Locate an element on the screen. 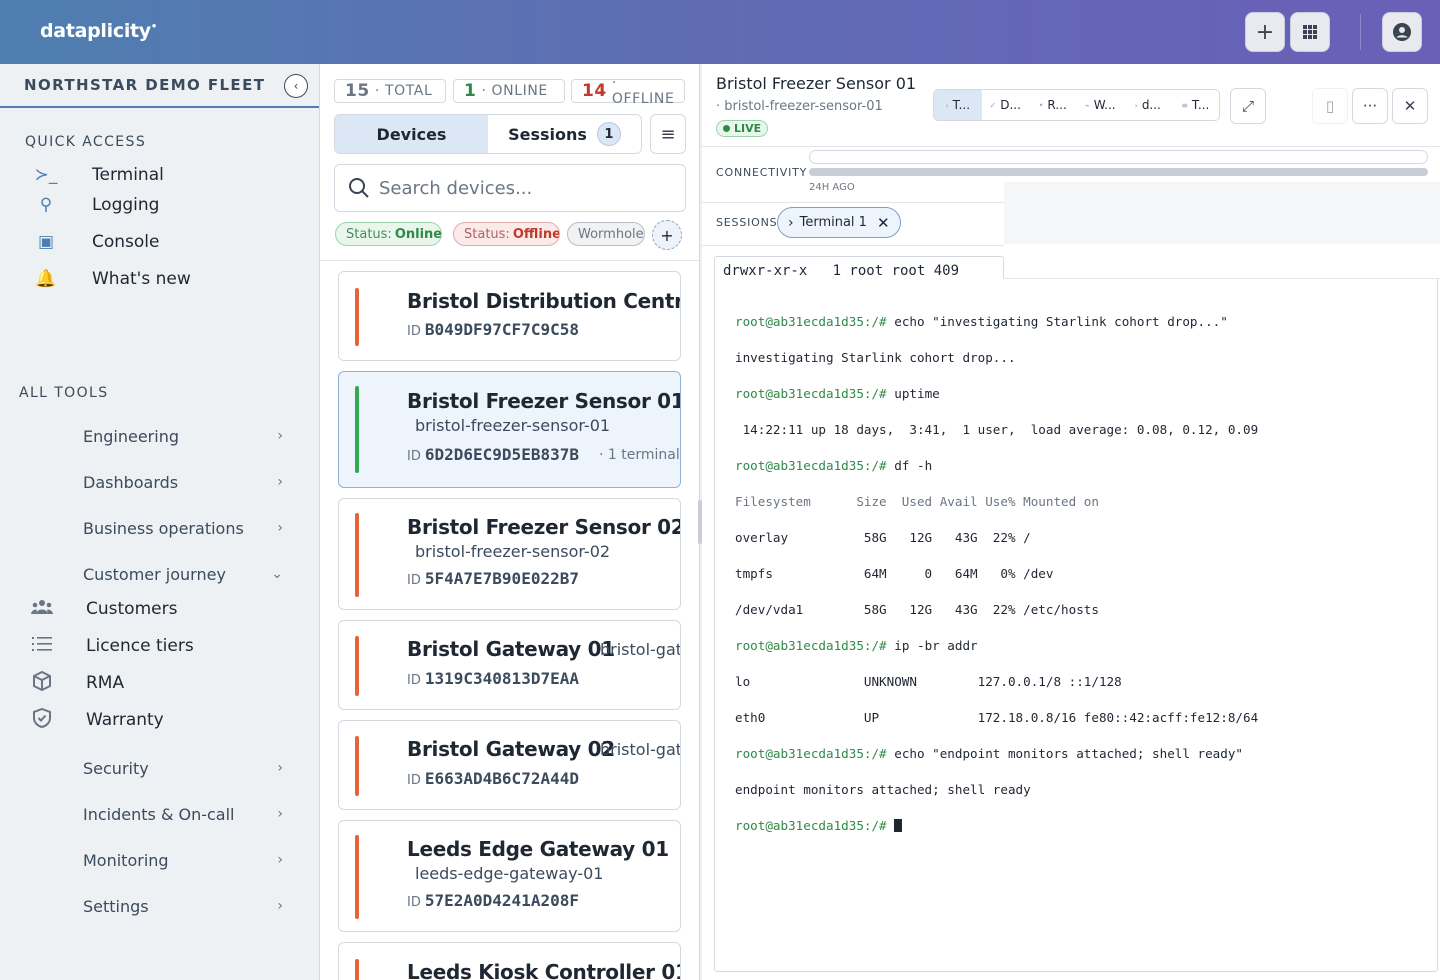 Image resolution: width=1440 pixels, height=980 pixels. search-input is located at coordinates (529, 188).